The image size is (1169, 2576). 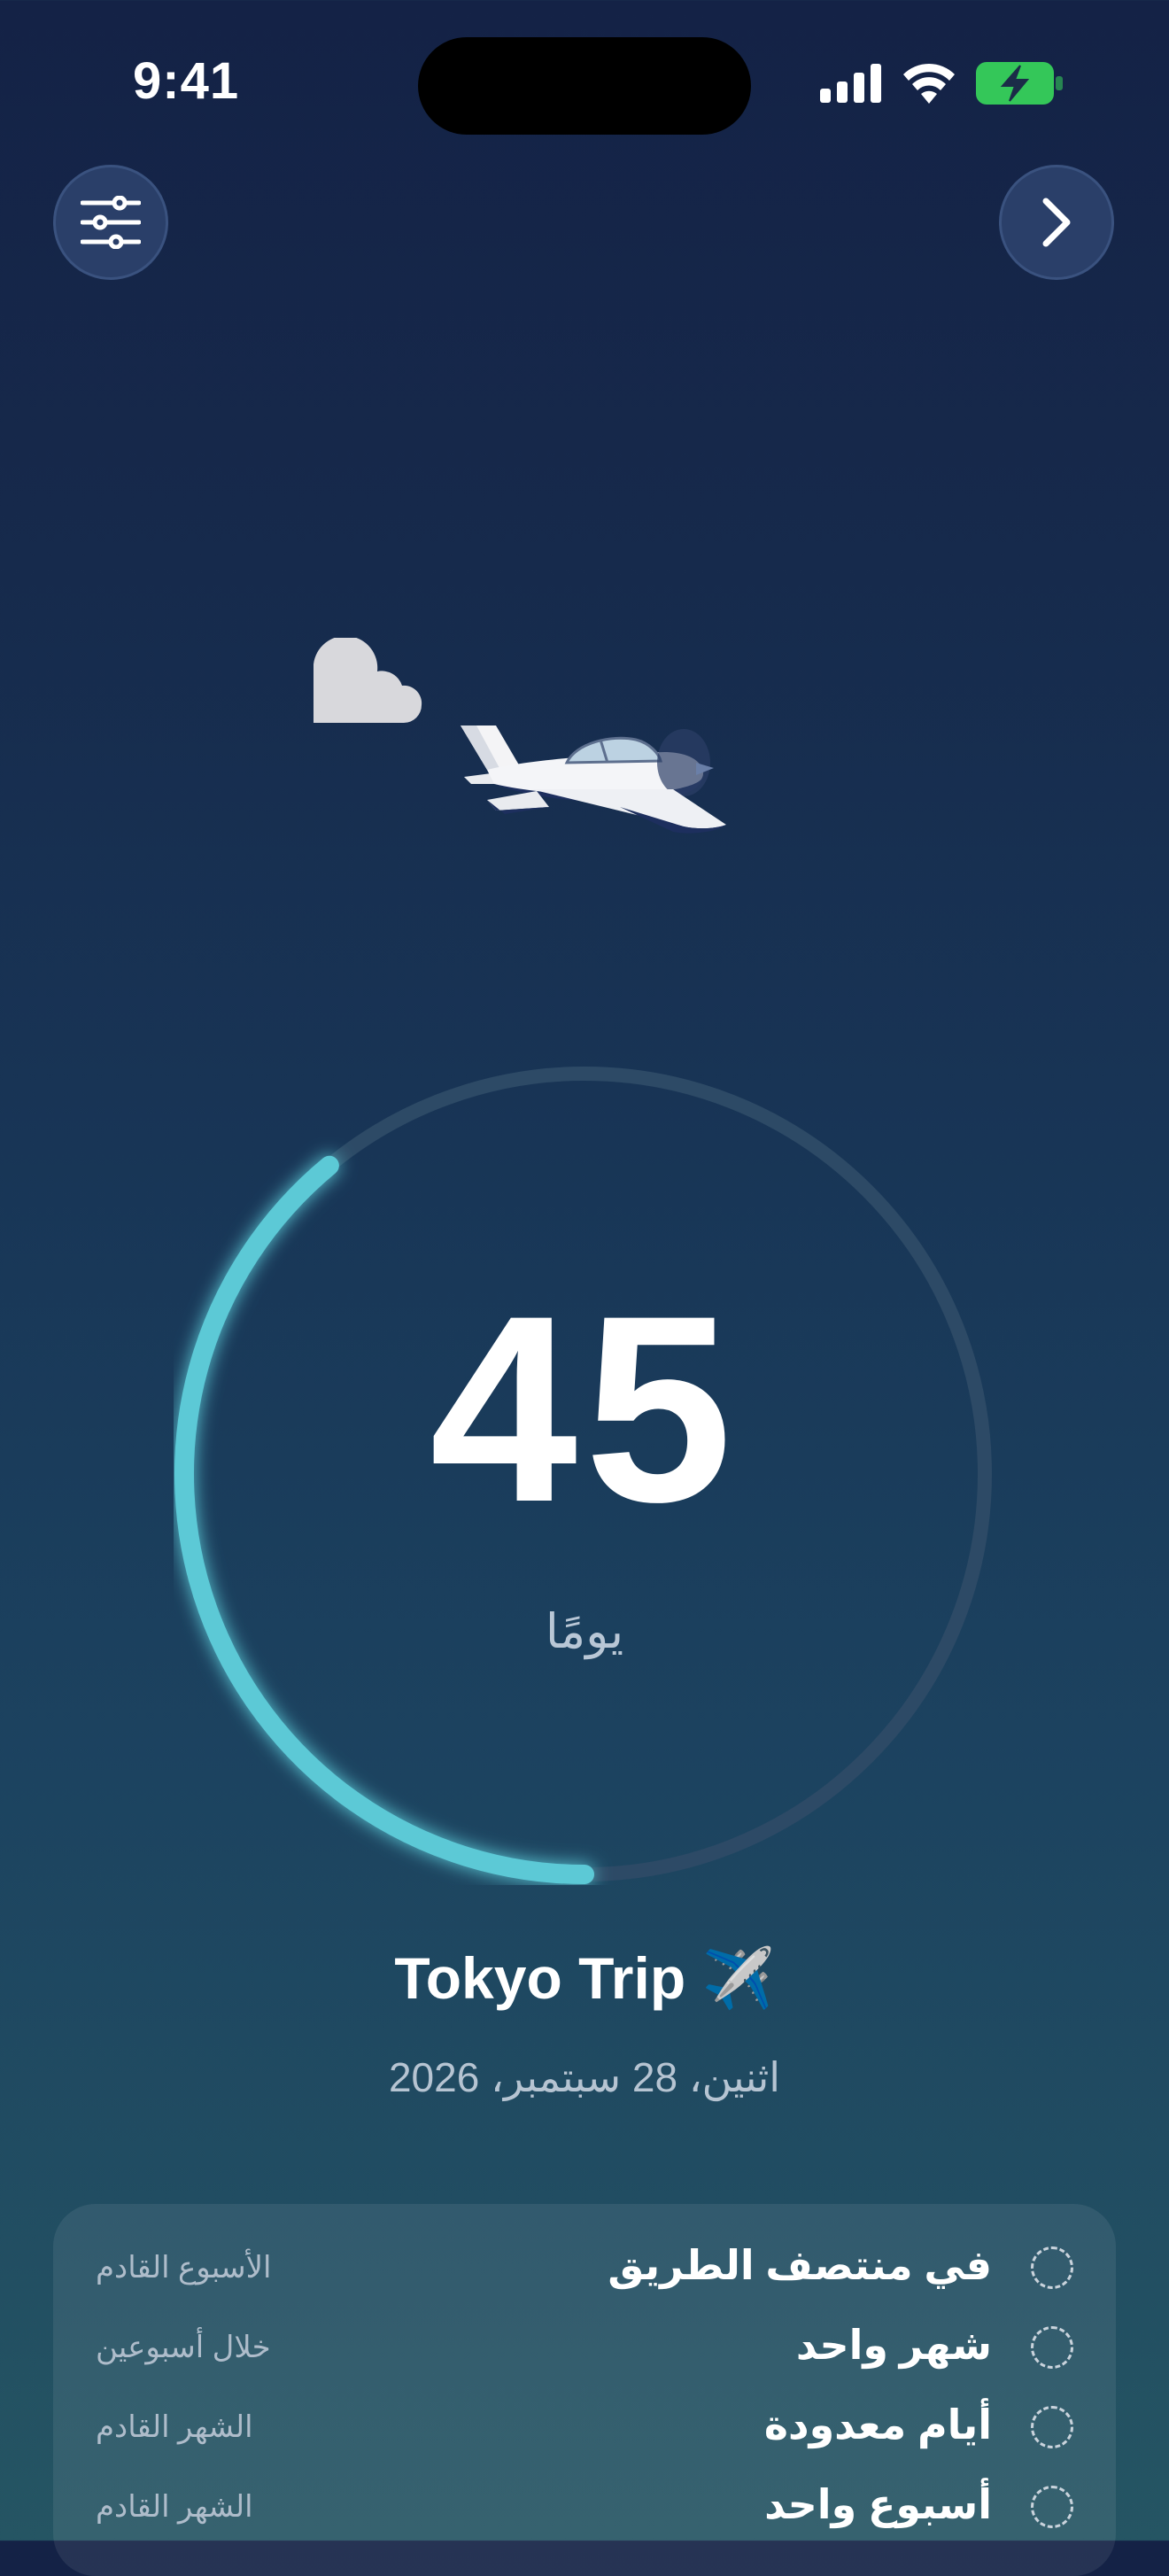 I want to click on settings-button, so click(x=110, y=222).